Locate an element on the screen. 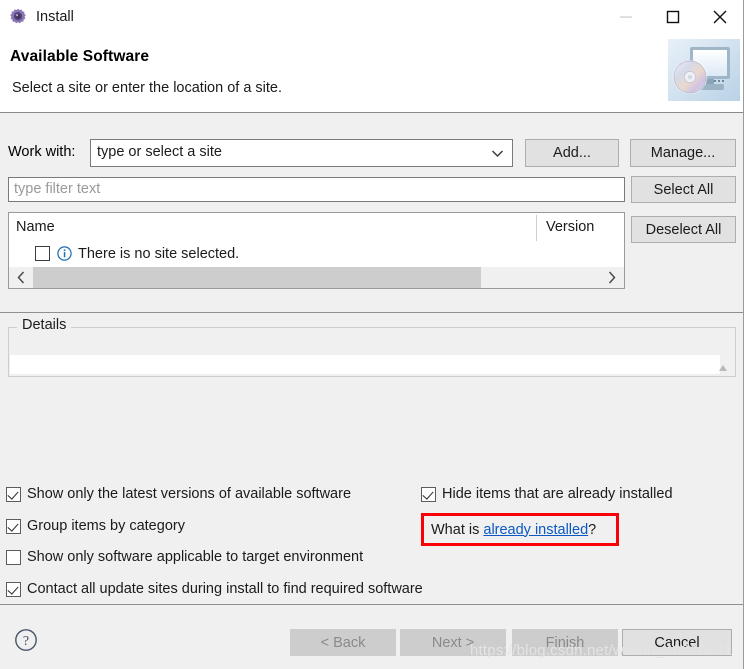 This screenshot has width=744, height=669. work-with-value: type or select a site is located at coordinates (159, 152).